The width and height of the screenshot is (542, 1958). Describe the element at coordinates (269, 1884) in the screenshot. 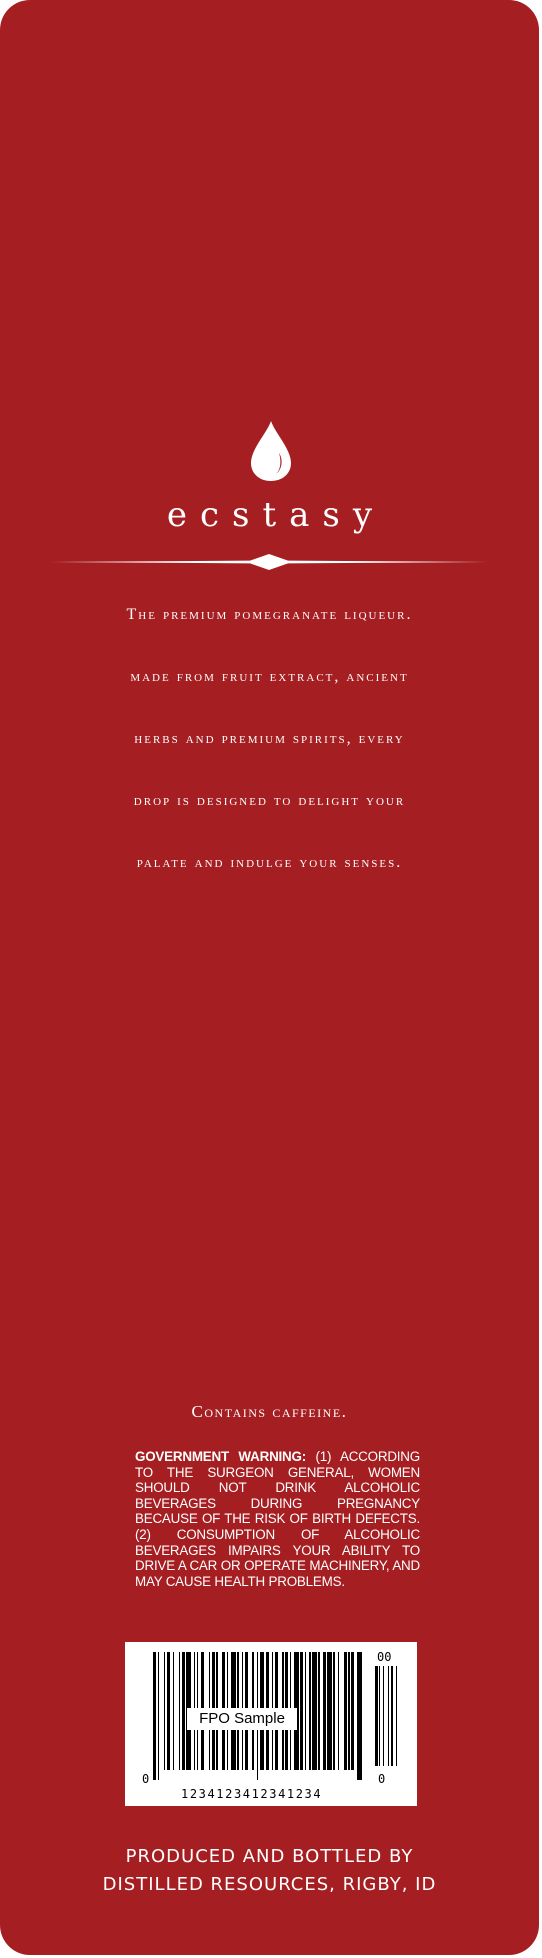

I see `producer-line: Distilled Resources, Rigby, ID` at that location.